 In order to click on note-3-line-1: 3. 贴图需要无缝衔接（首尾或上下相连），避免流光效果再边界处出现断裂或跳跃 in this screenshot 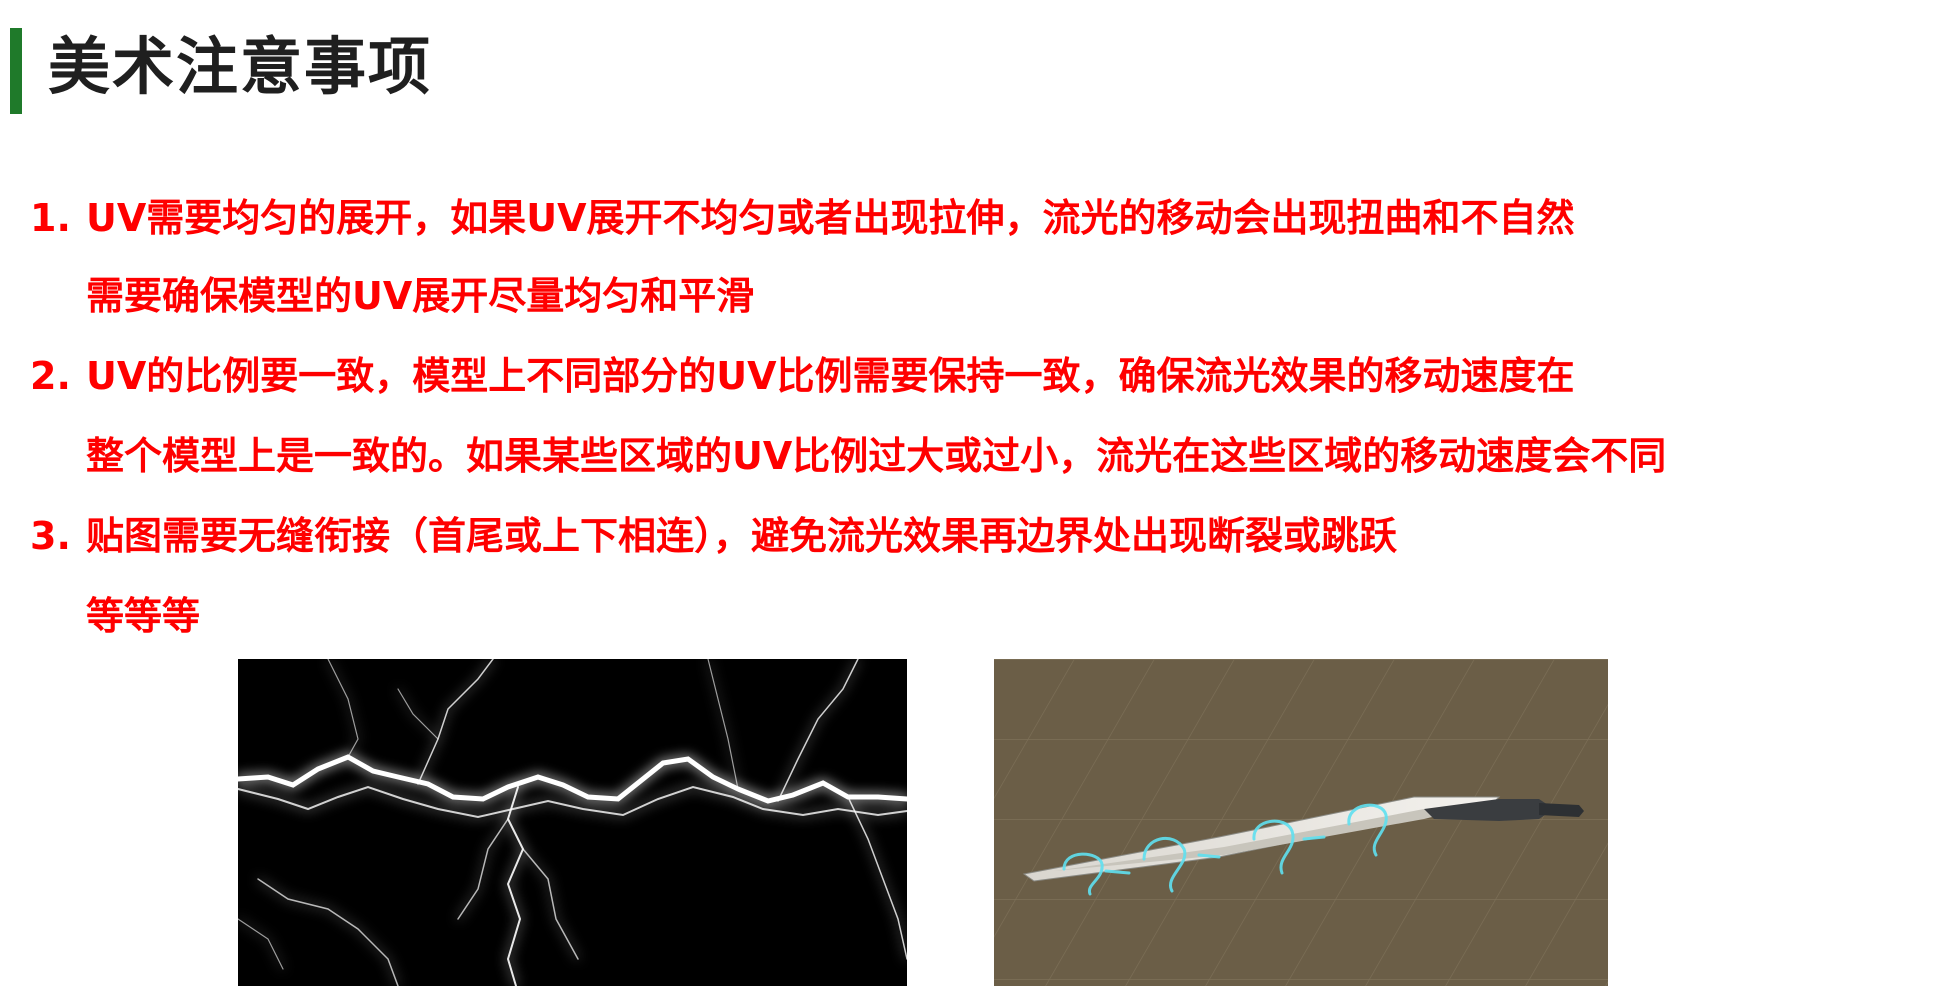, I will do `click(713, 536)`.